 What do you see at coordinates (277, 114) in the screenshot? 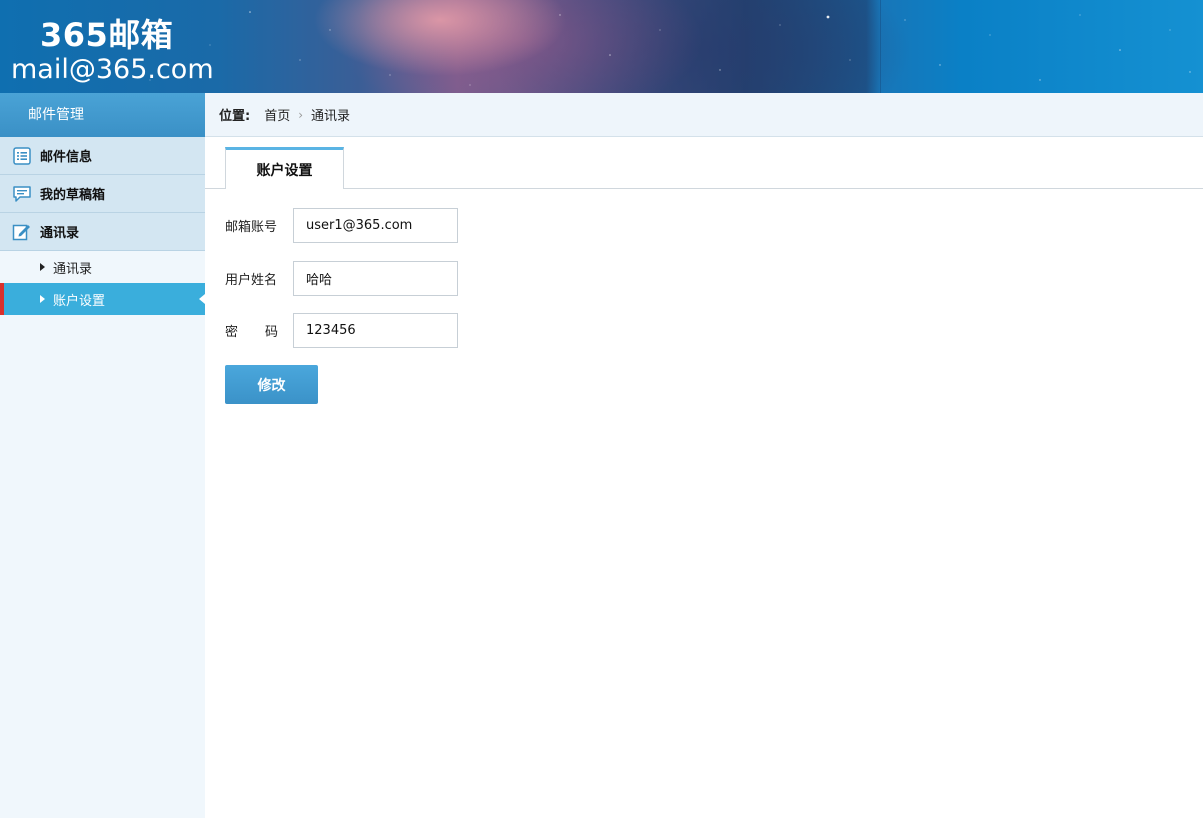
I see `breadcrumb-home-link: 首页` at bounding box center [277, 114].